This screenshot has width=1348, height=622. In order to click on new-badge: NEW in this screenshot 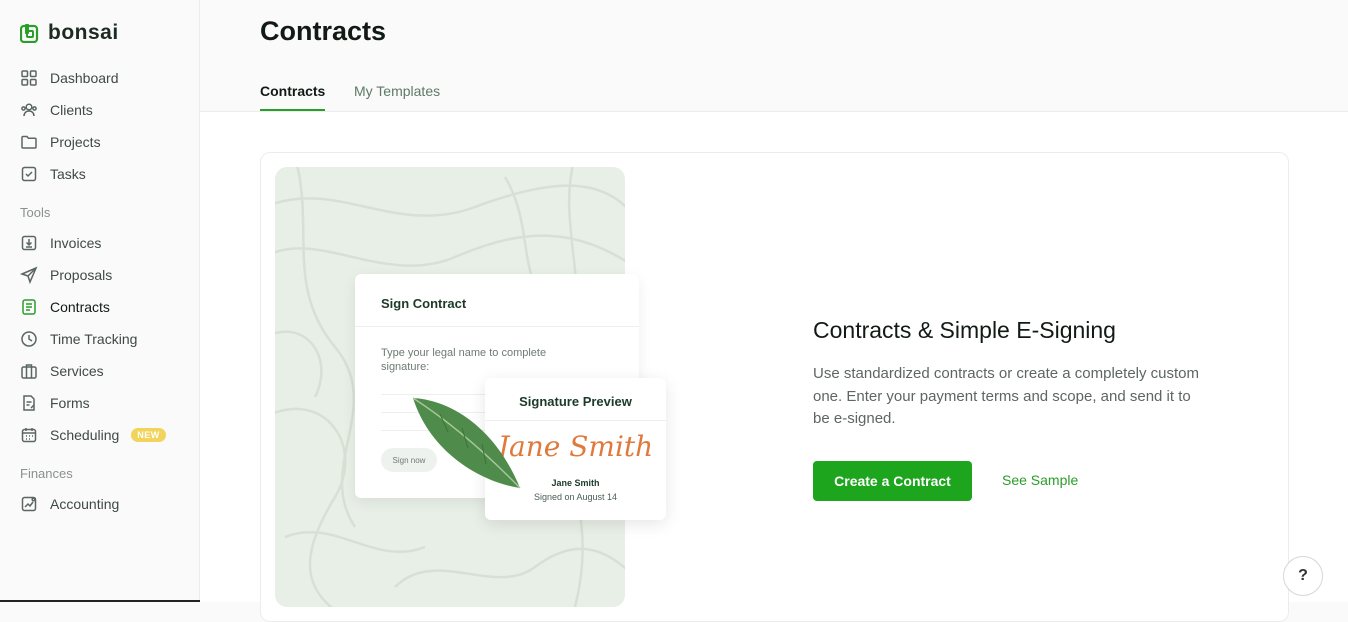, I will do `click(148, 435)`.